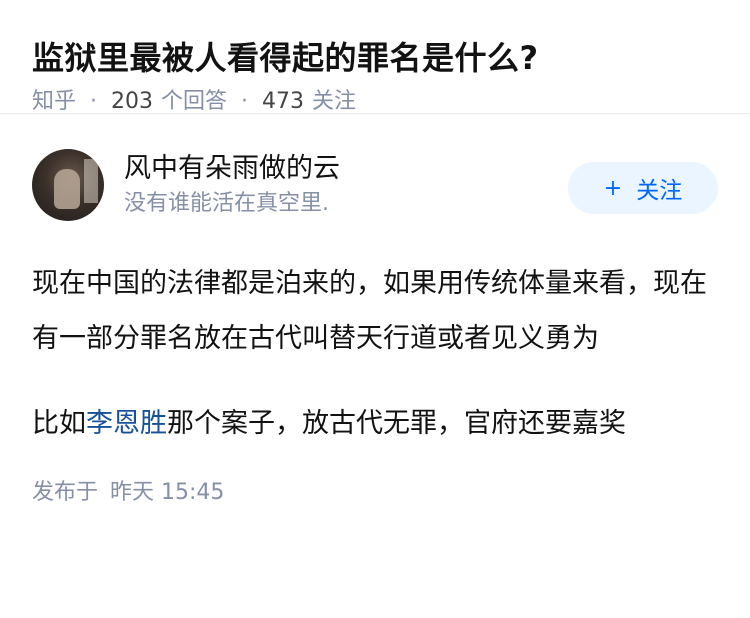 The height and width of the screenshot is (618, 750). I want to click on person-link: 李恩胜, so click(126, 423).